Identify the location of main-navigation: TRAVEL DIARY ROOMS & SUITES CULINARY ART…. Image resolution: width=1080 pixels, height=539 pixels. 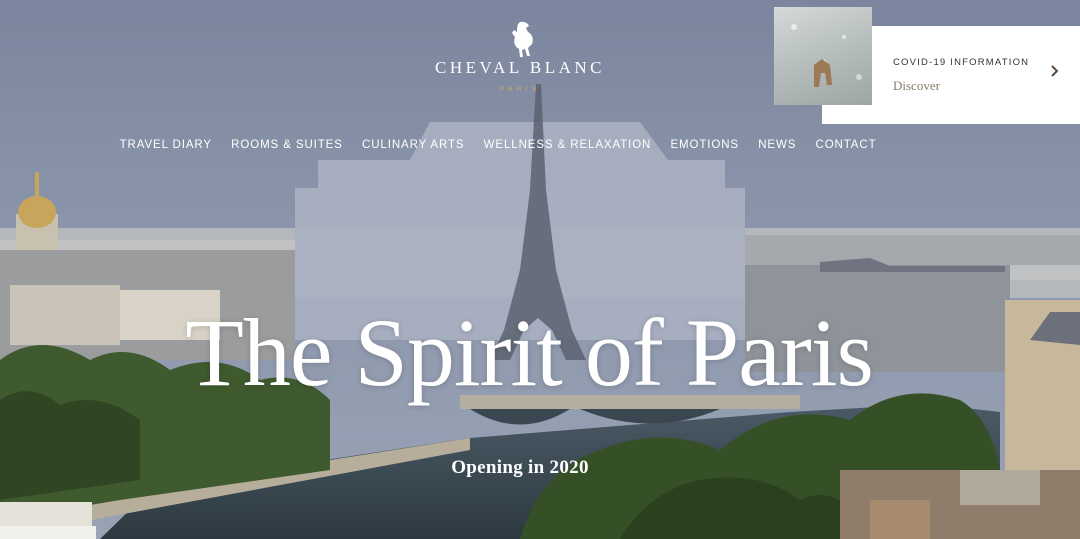
(498, 147).